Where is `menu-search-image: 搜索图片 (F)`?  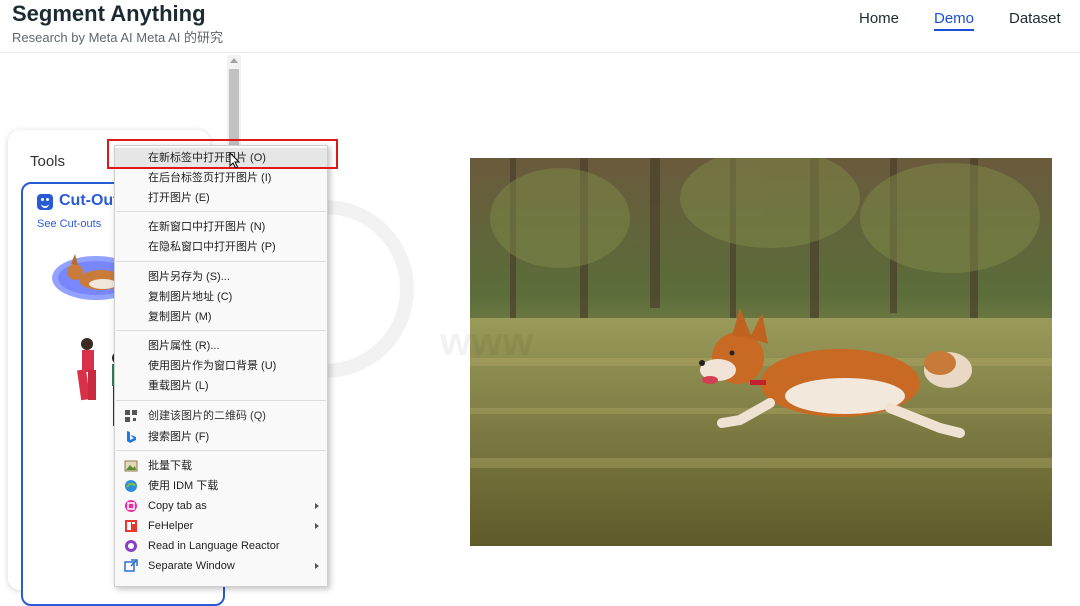
menu-search-image: 搜索图片 (F) is located at coordinates (221, 437).